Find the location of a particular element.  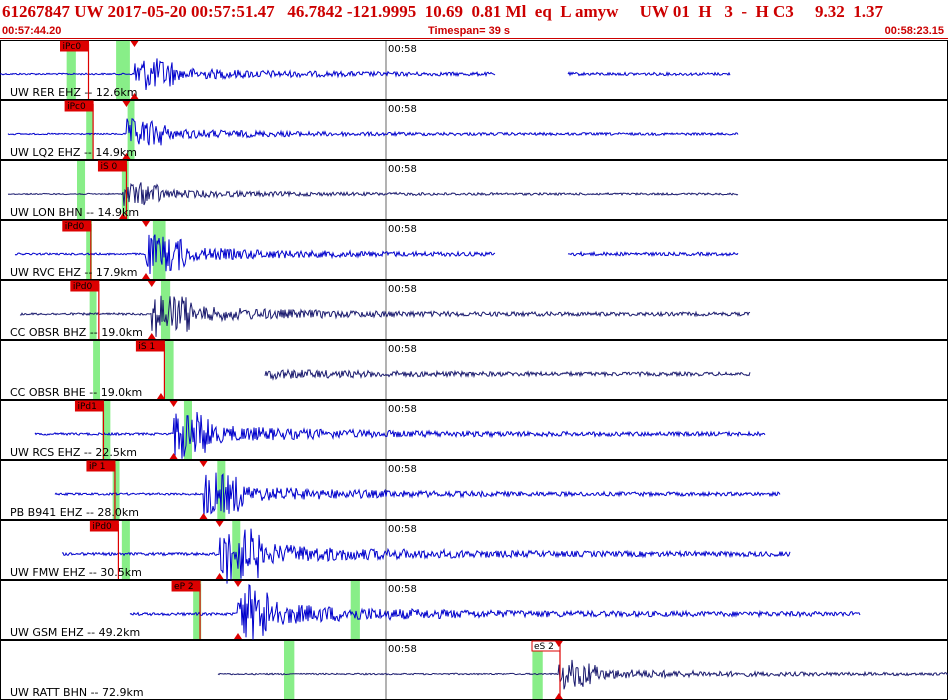

phase-pick-code: eP 2 is located at coordinates (184, 587).